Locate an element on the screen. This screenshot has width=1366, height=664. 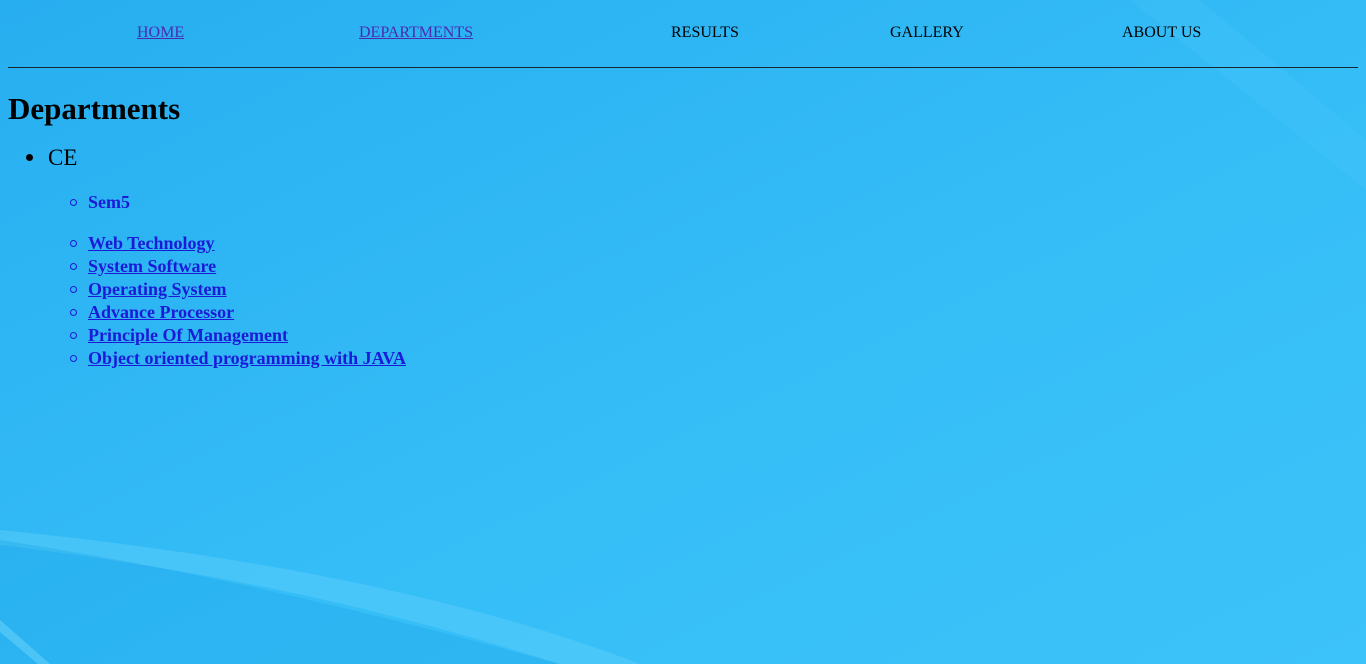
course-link-principle-of-management: Principle Of Management is located at coordinates (188, 335).